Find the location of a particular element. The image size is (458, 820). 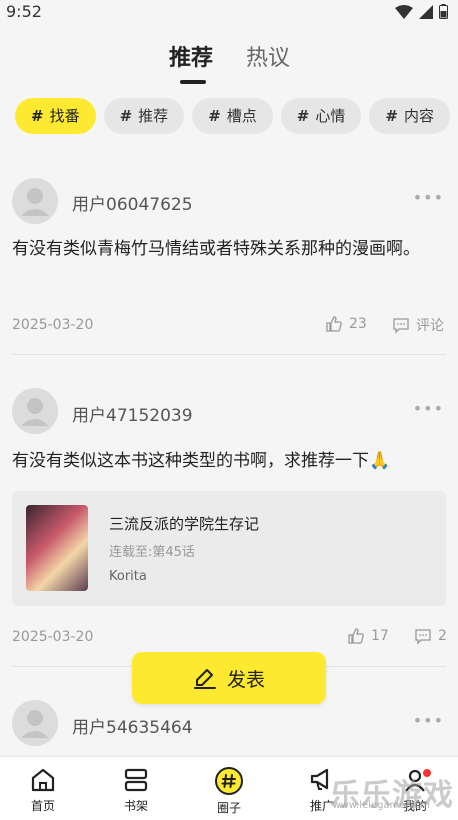

publish-button: 发表 is located at coordinates (229, 678).